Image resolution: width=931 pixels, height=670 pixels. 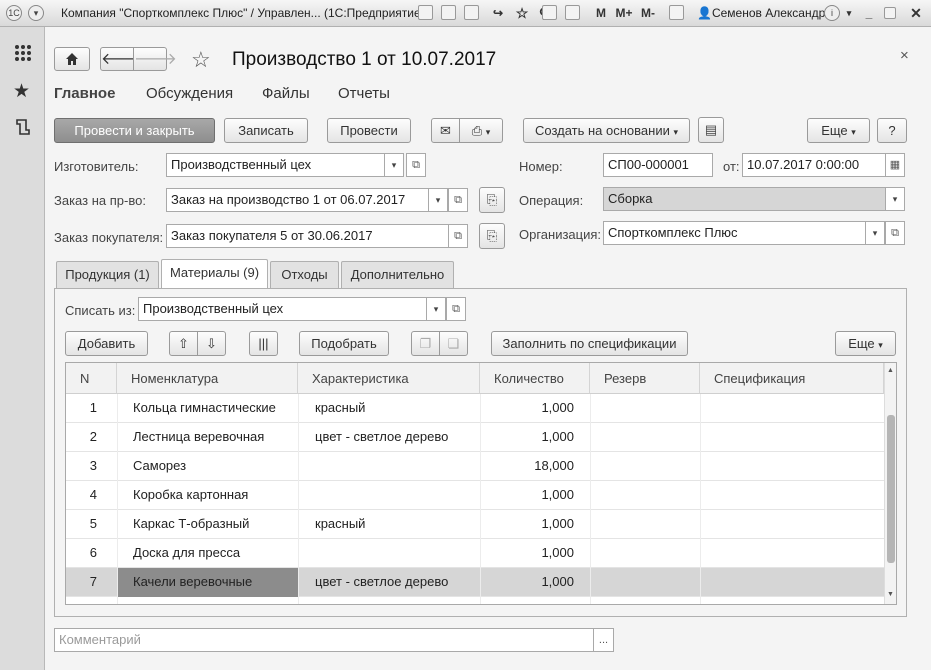 What do you see at coordinates (72, 59) in the screenshot?
I see `home-button` at bounding box center [72, 59].